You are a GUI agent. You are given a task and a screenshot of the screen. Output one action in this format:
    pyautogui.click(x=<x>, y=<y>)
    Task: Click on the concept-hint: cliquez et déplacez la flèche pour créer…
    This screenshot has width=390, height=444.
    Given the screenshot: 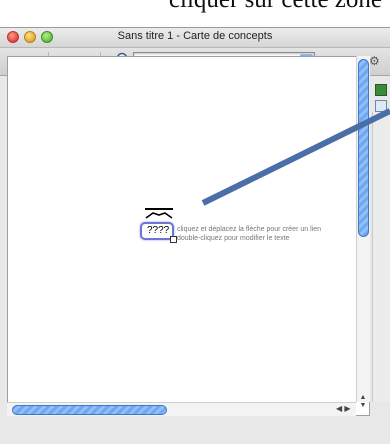 What is the action you would take?
    pyautogui.click(x=249, y=234)
    